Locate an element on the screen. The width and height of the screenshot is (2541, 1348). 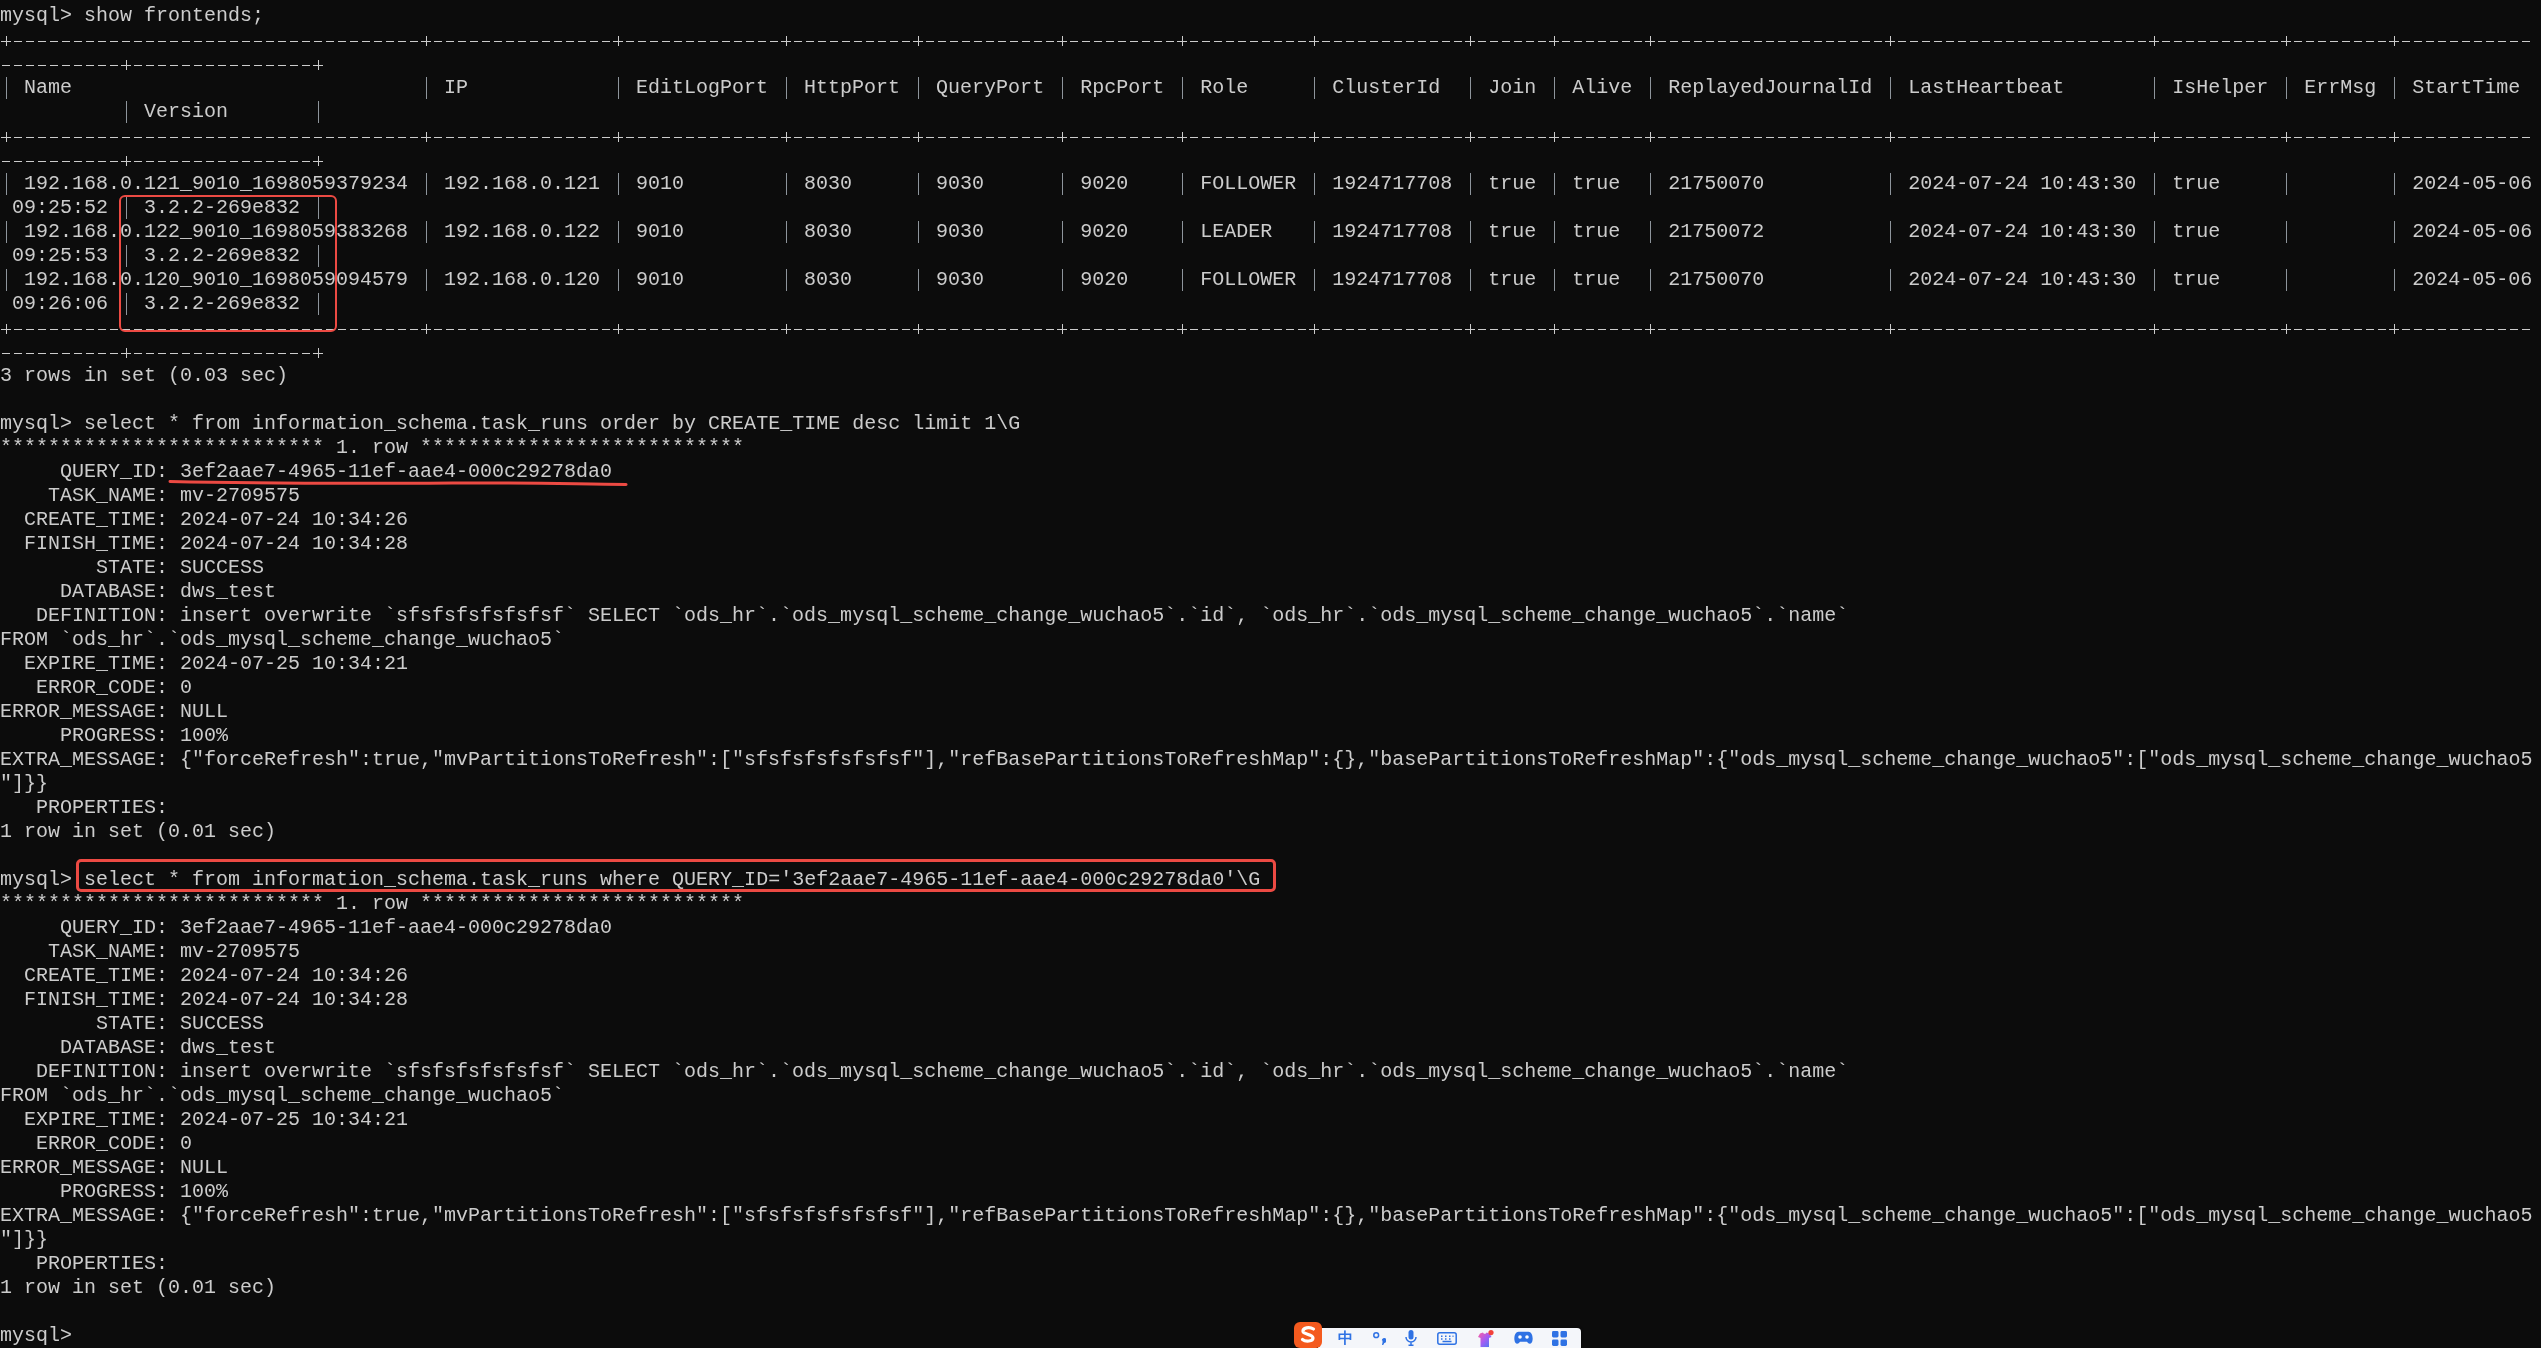
punctuation-icon is located at coordinates (1379, 1338).